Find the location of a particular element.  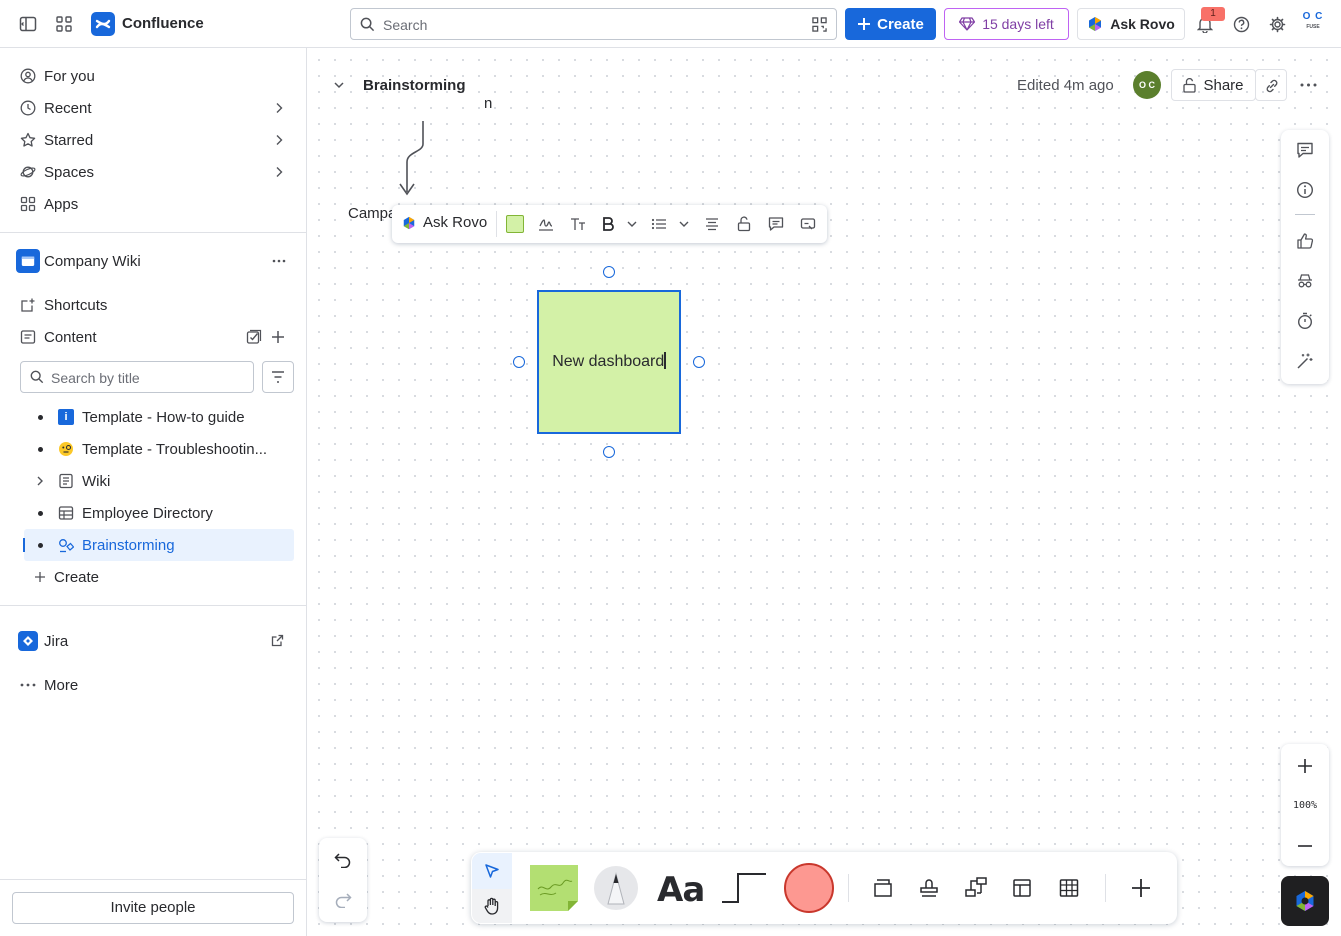

stamp-icon is located at coordinates (929, 887).